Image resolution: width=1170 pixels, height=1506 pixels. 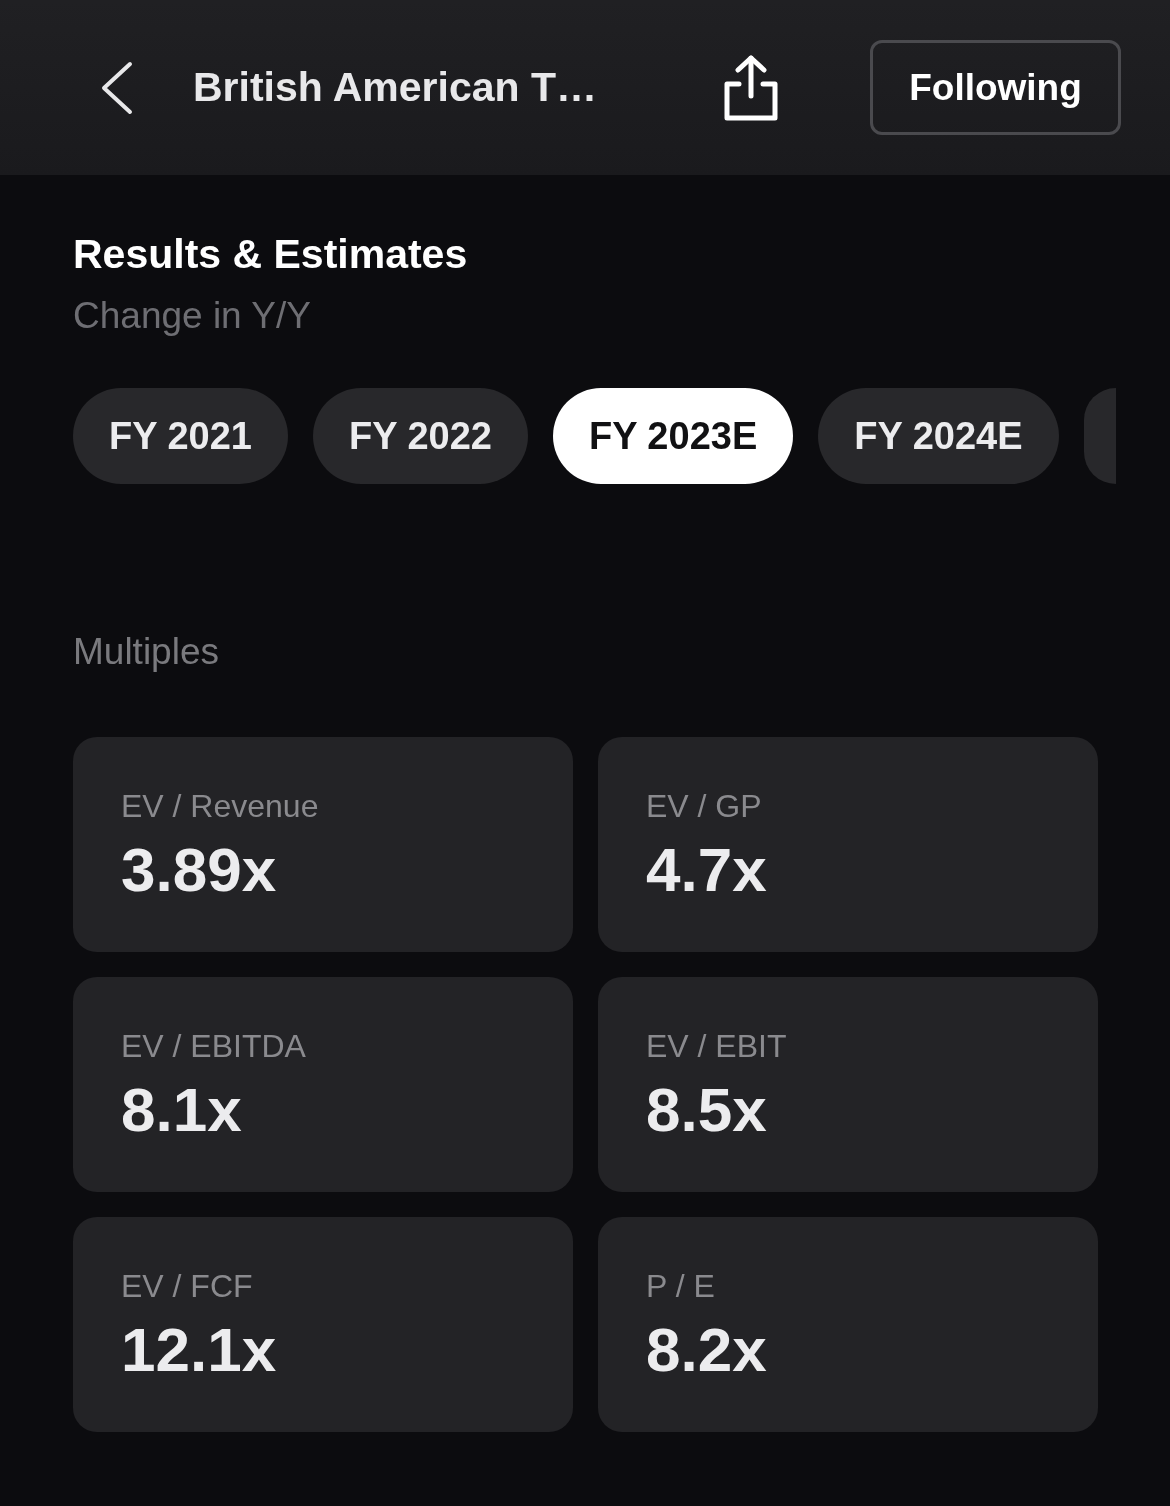 I want to click on multiple-label: EV / Revenue, so click(x=220, y=806).